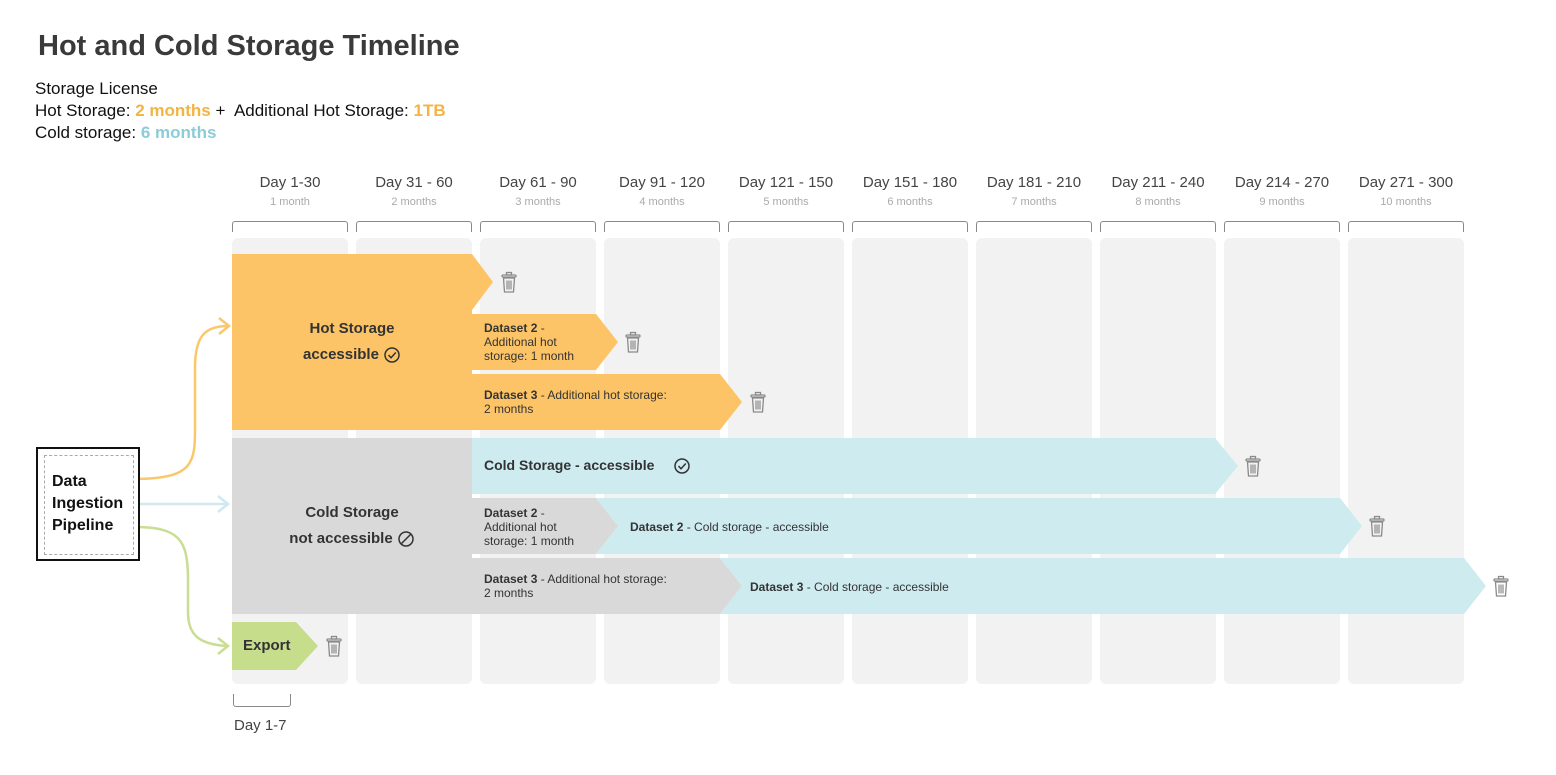  What do you see at coordinates (569, 465) in the screenshot?
I see `cold-storage-accessible-label: Cold Storage - accessible` at bounding box center [569, 465].